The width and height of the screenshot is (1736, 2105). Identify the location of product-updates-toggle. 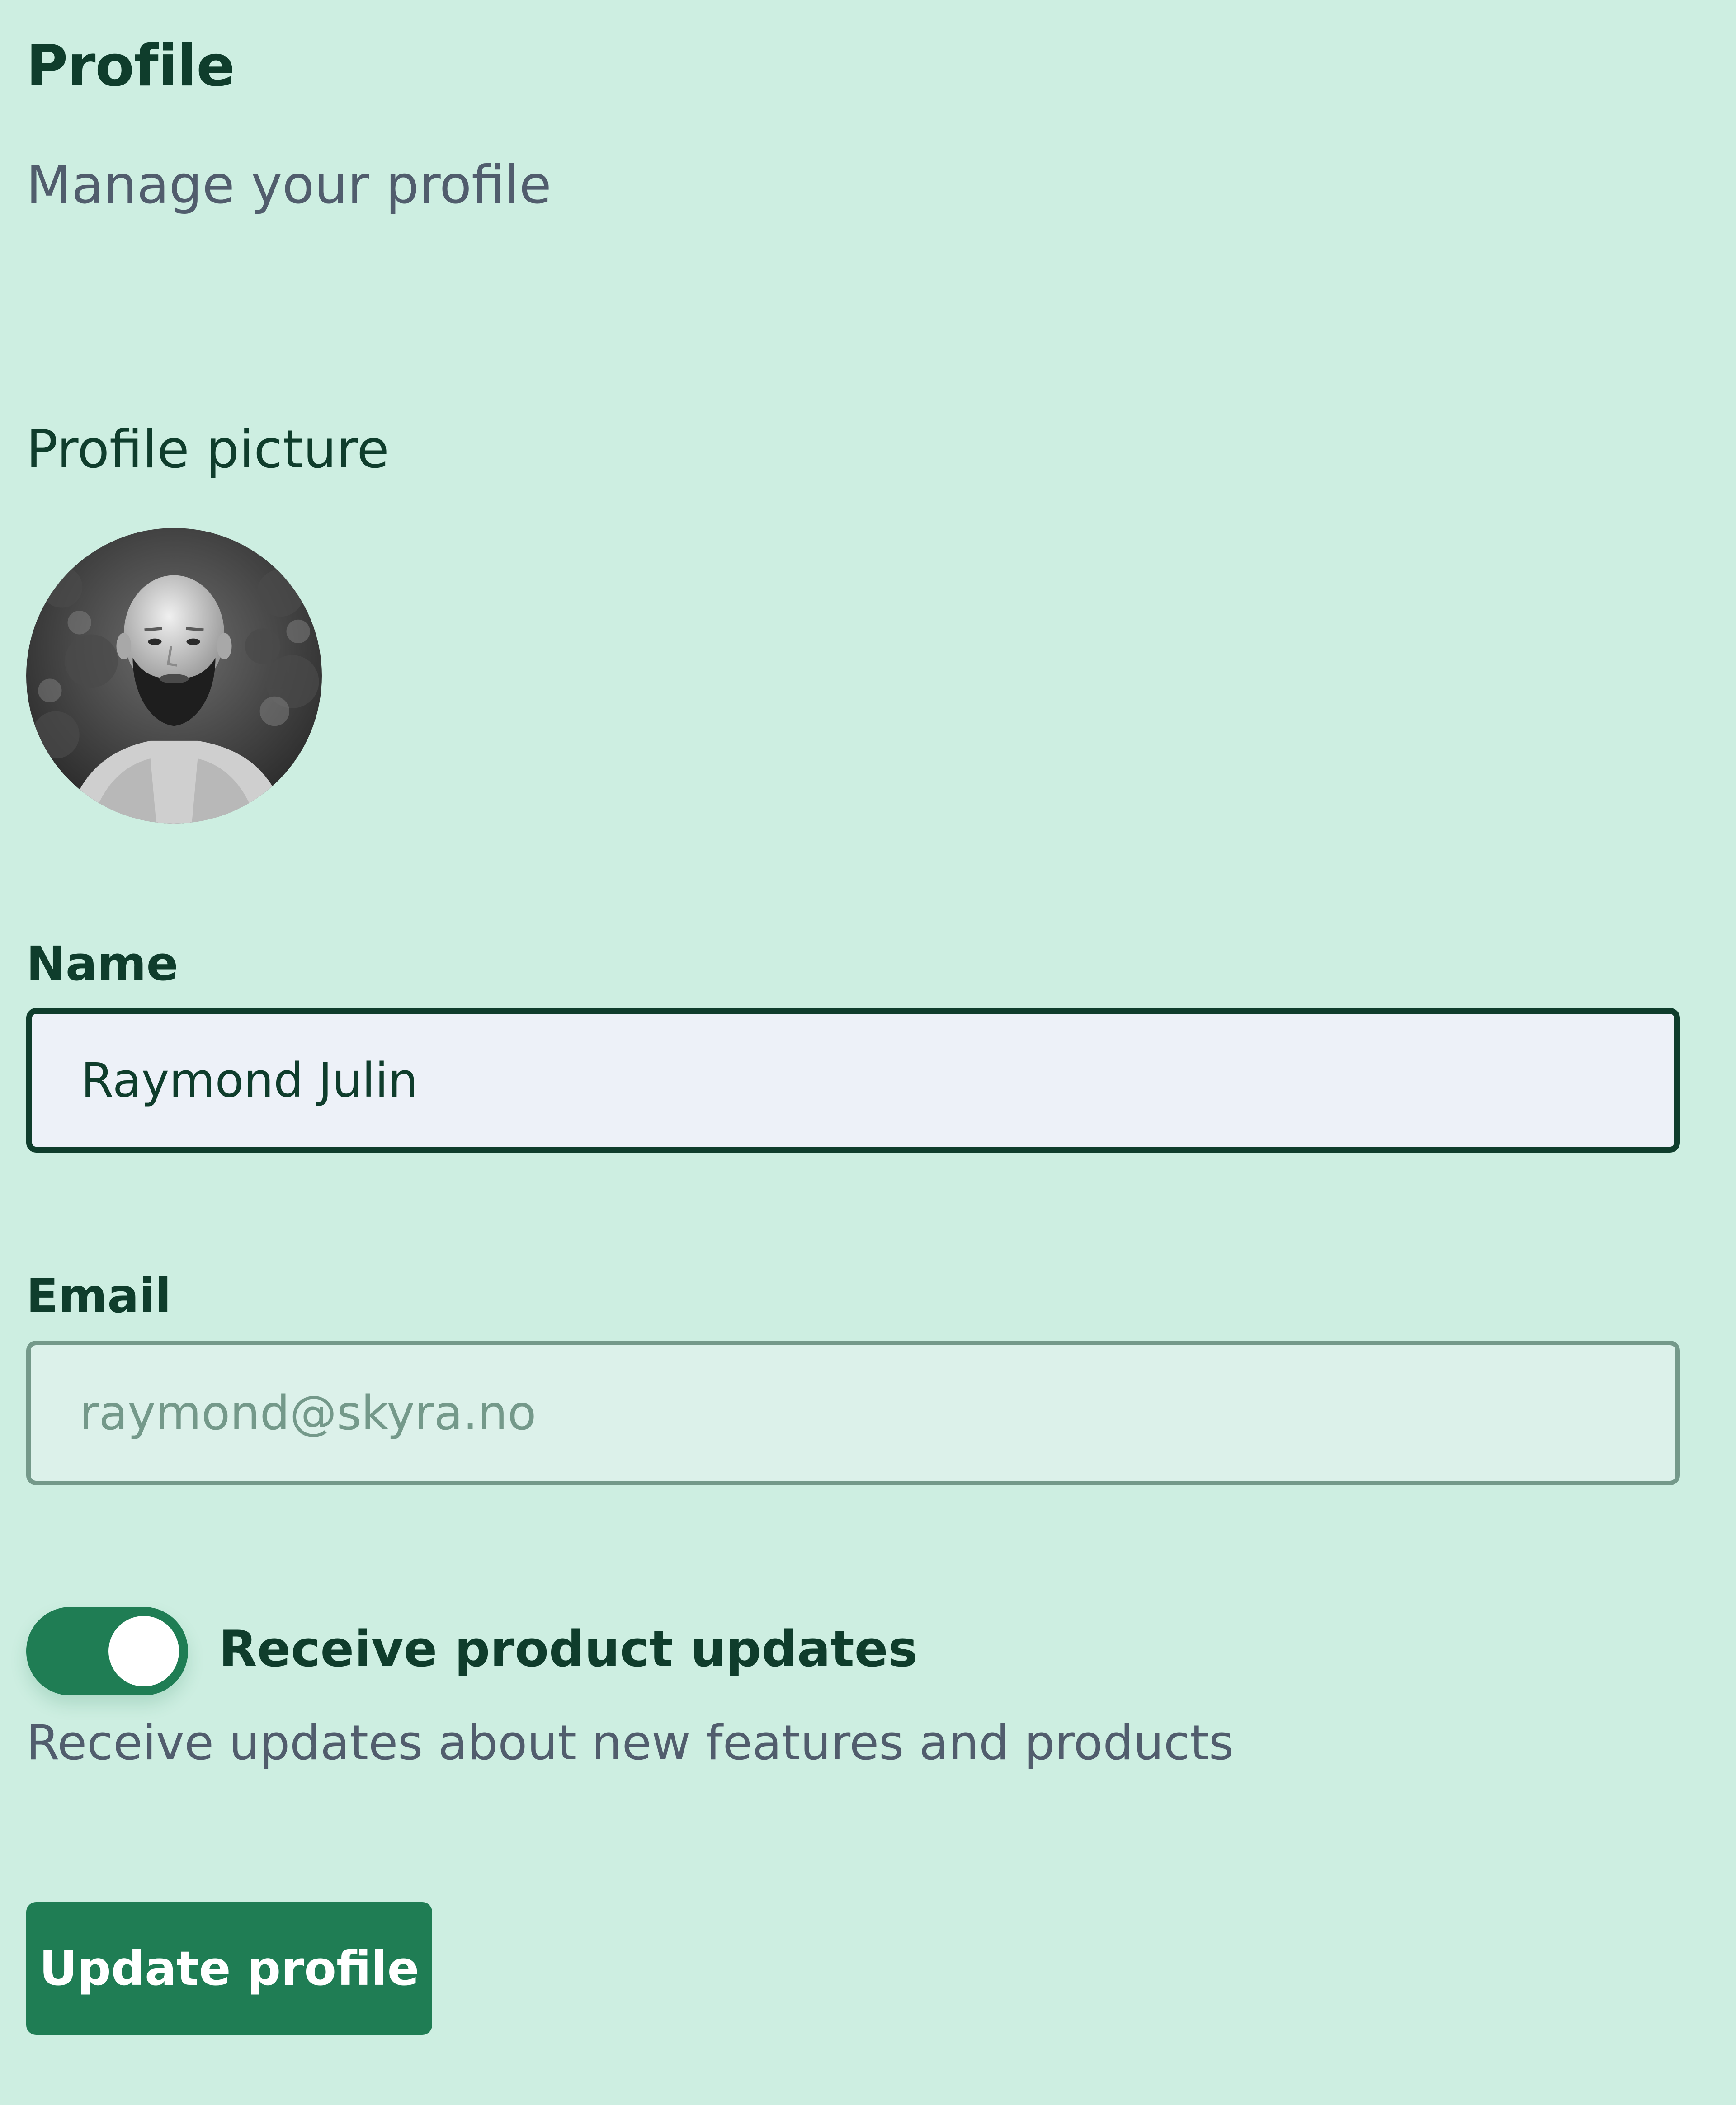
(107, 1651).